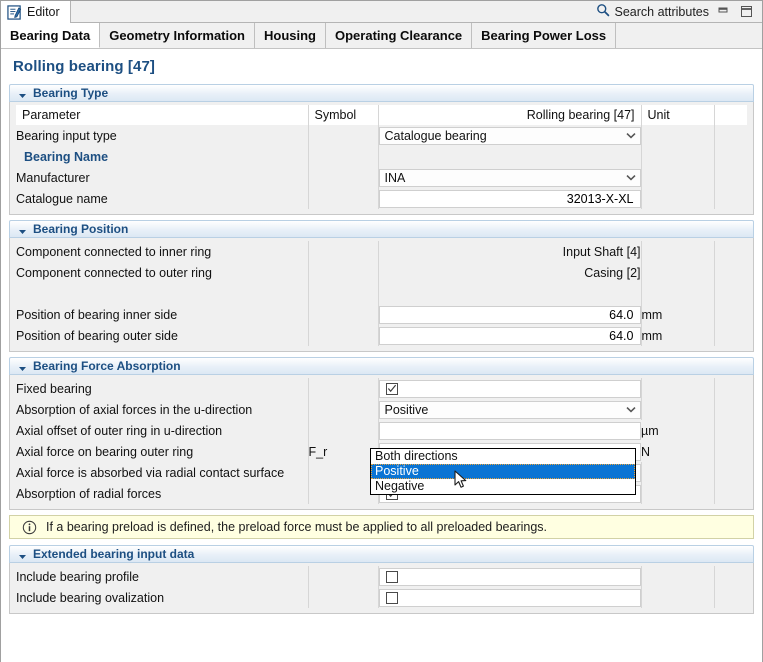 The width and height of the screenshot is (763, 662). I want to click on bearing-input-type-combo: Catalogue bearing, so click(509, 135).